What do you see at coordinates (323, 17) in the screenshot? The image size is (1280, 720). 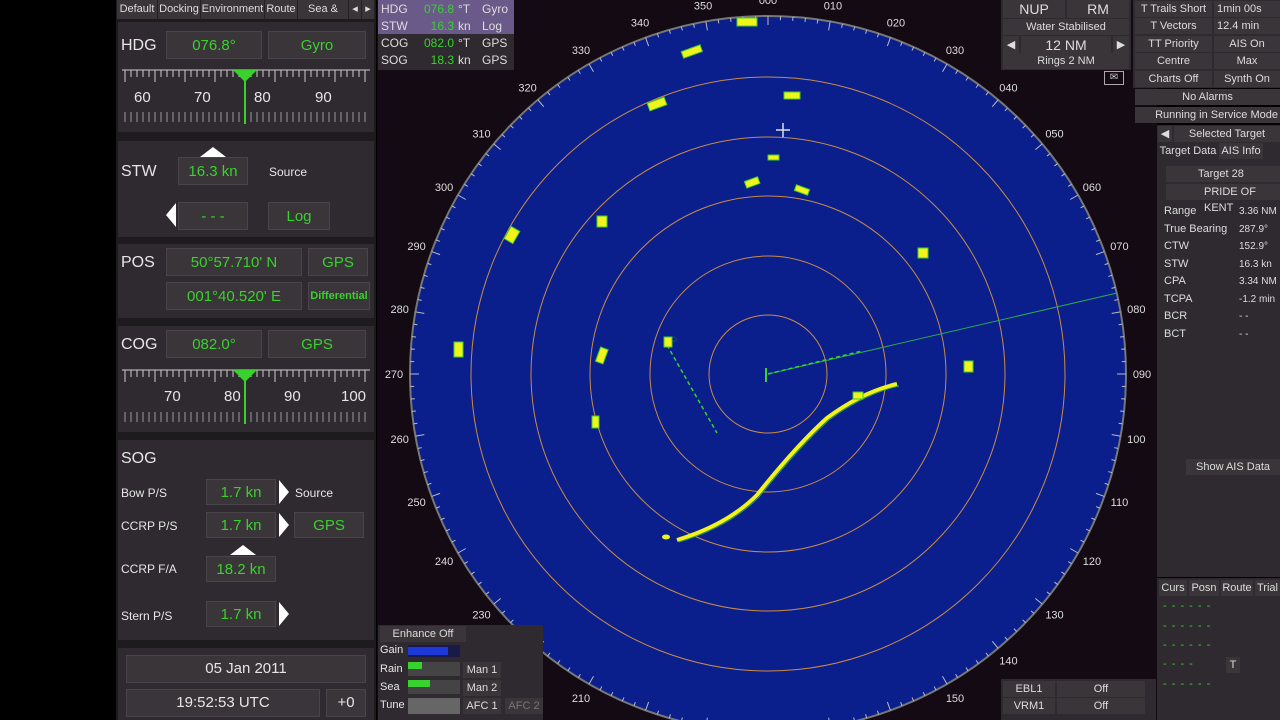 I see `tab-sea-pip: Sea & PIP` at bounding box center [323, 17].